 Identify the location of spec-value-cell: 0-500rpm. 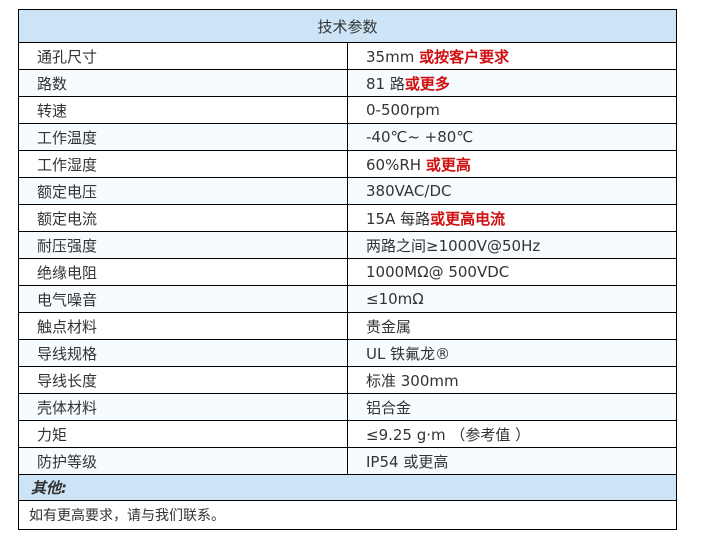
(512, 110).